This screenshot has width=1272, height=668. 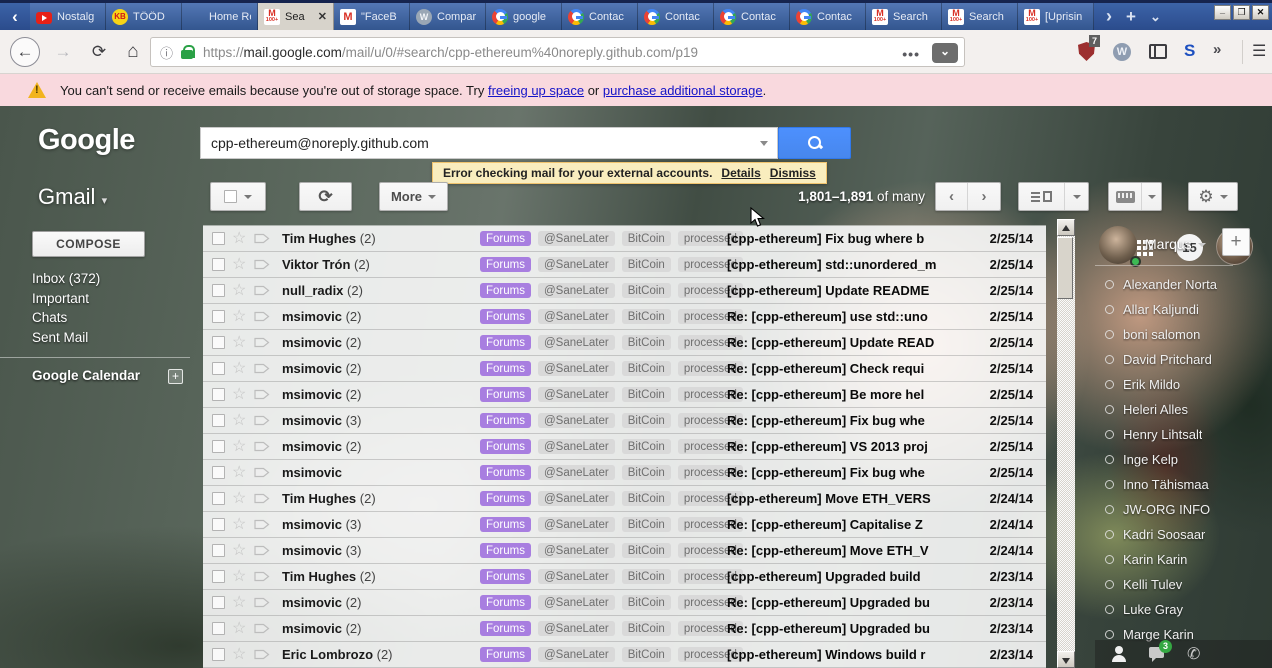 What do you see at coordinates (1131, 17) in the screenshot?
I see `new-tab-button` at bounding box center [1131, 17].